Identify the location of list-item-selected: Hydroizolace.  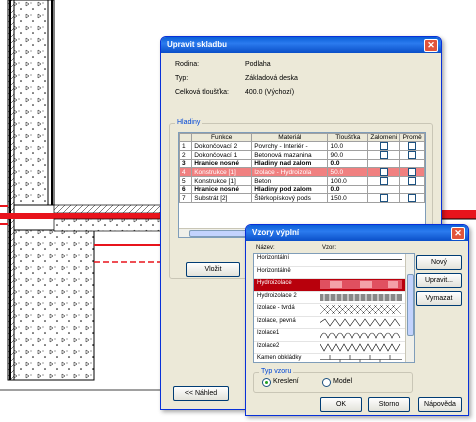
(334, 285).